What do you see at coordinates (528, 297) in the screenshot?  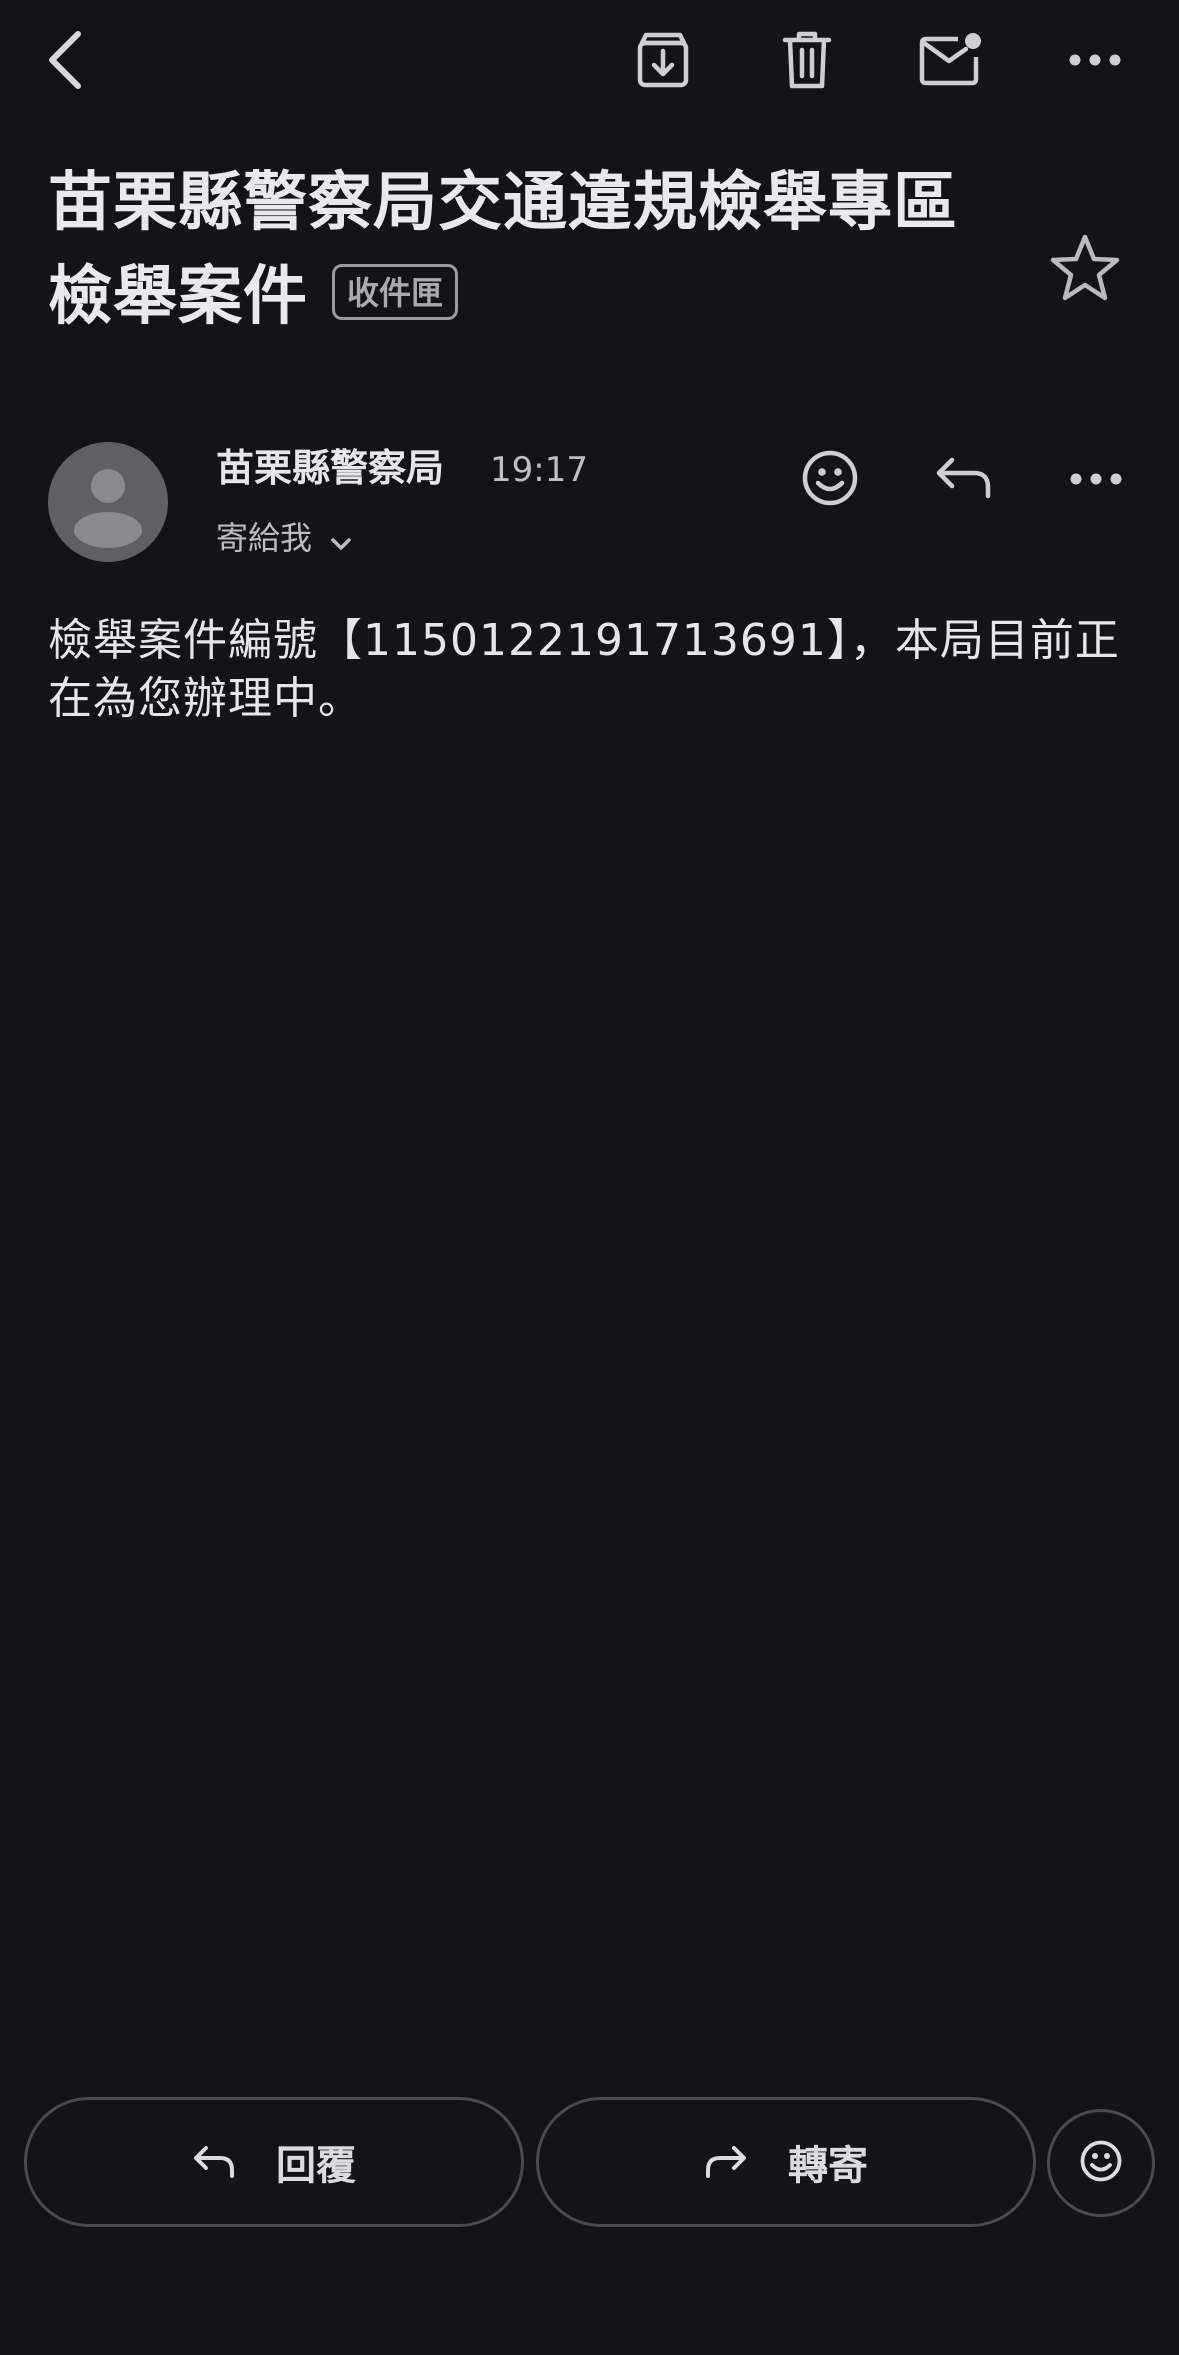 I see `subject-line-2: 檢舉案件 收件匣` at bounding box center [528, 297].